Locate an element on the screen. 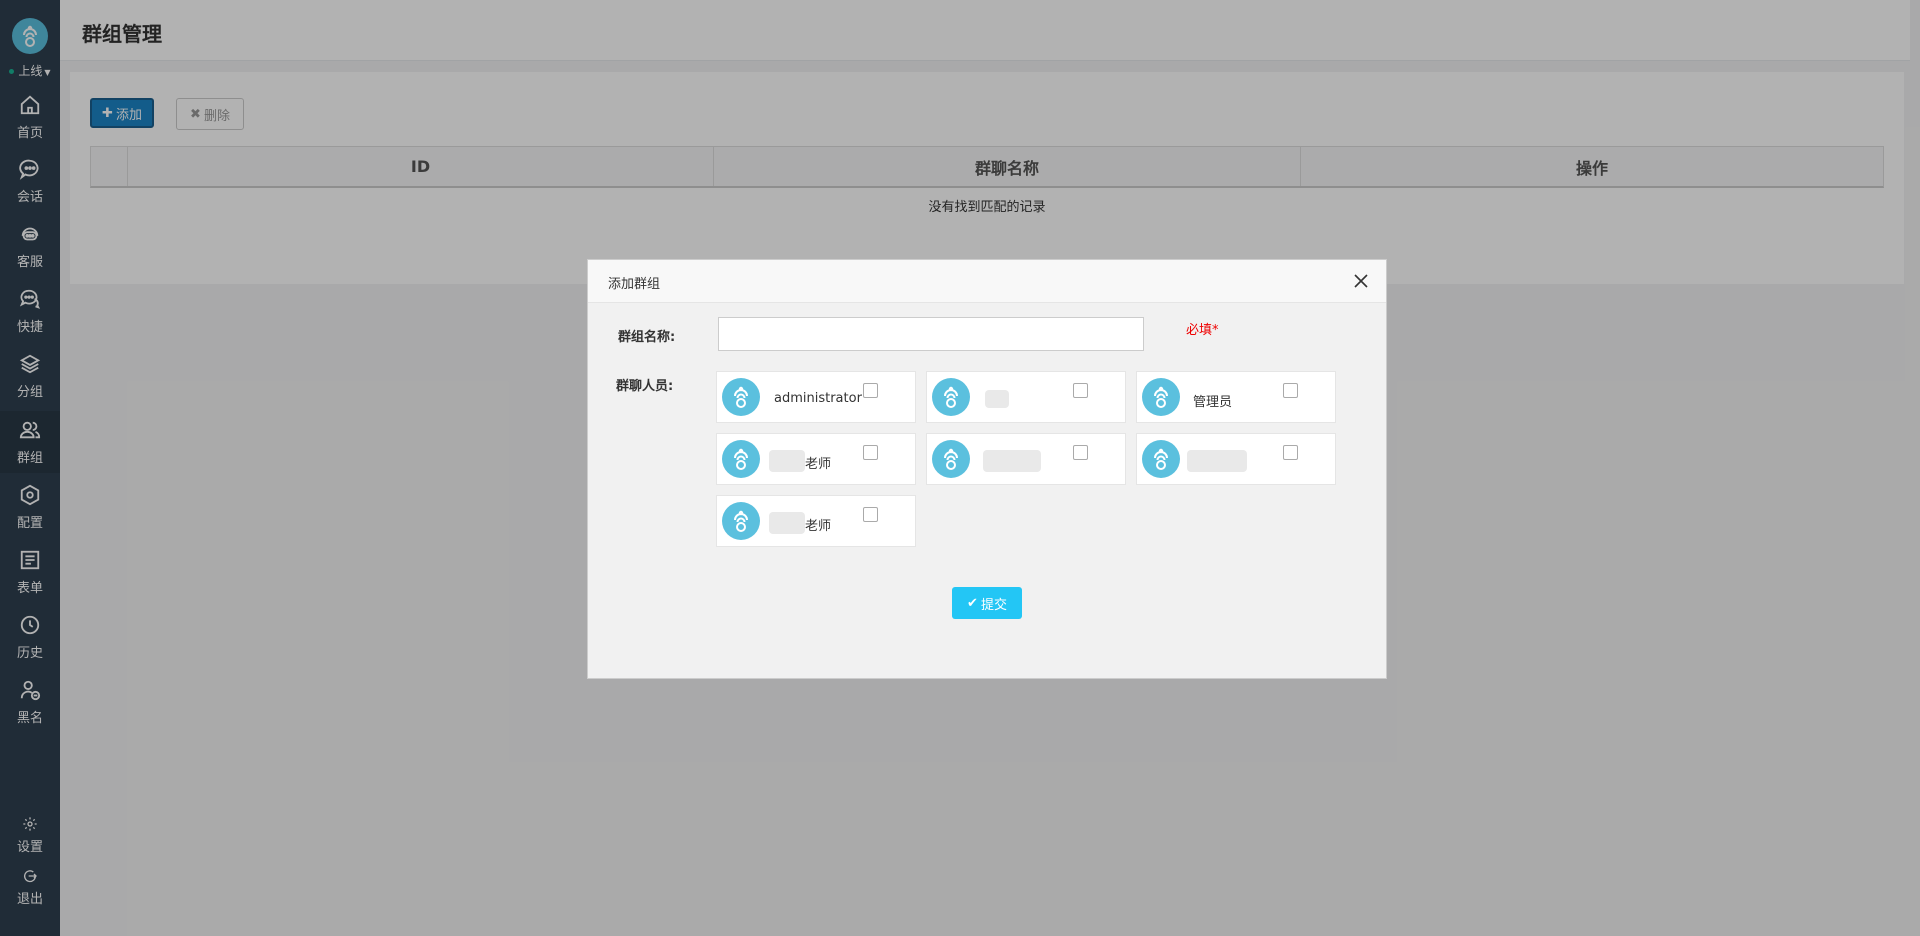 Image resolution: width=1920 pixels, height=936 pixels. modal-header: 添加群组 is located at coordinates (987, 281).